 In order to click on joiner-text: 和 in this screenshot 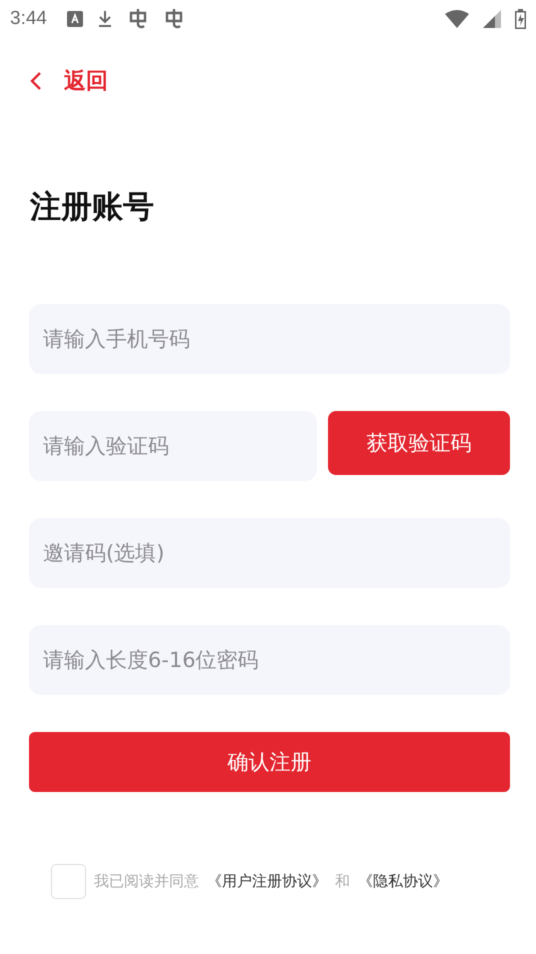, I will do `click(342, 881)`.